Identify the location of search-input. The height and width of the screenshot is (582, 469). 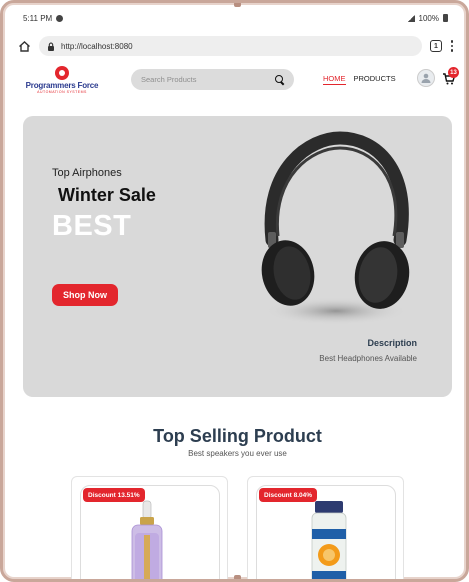
(201, 79).